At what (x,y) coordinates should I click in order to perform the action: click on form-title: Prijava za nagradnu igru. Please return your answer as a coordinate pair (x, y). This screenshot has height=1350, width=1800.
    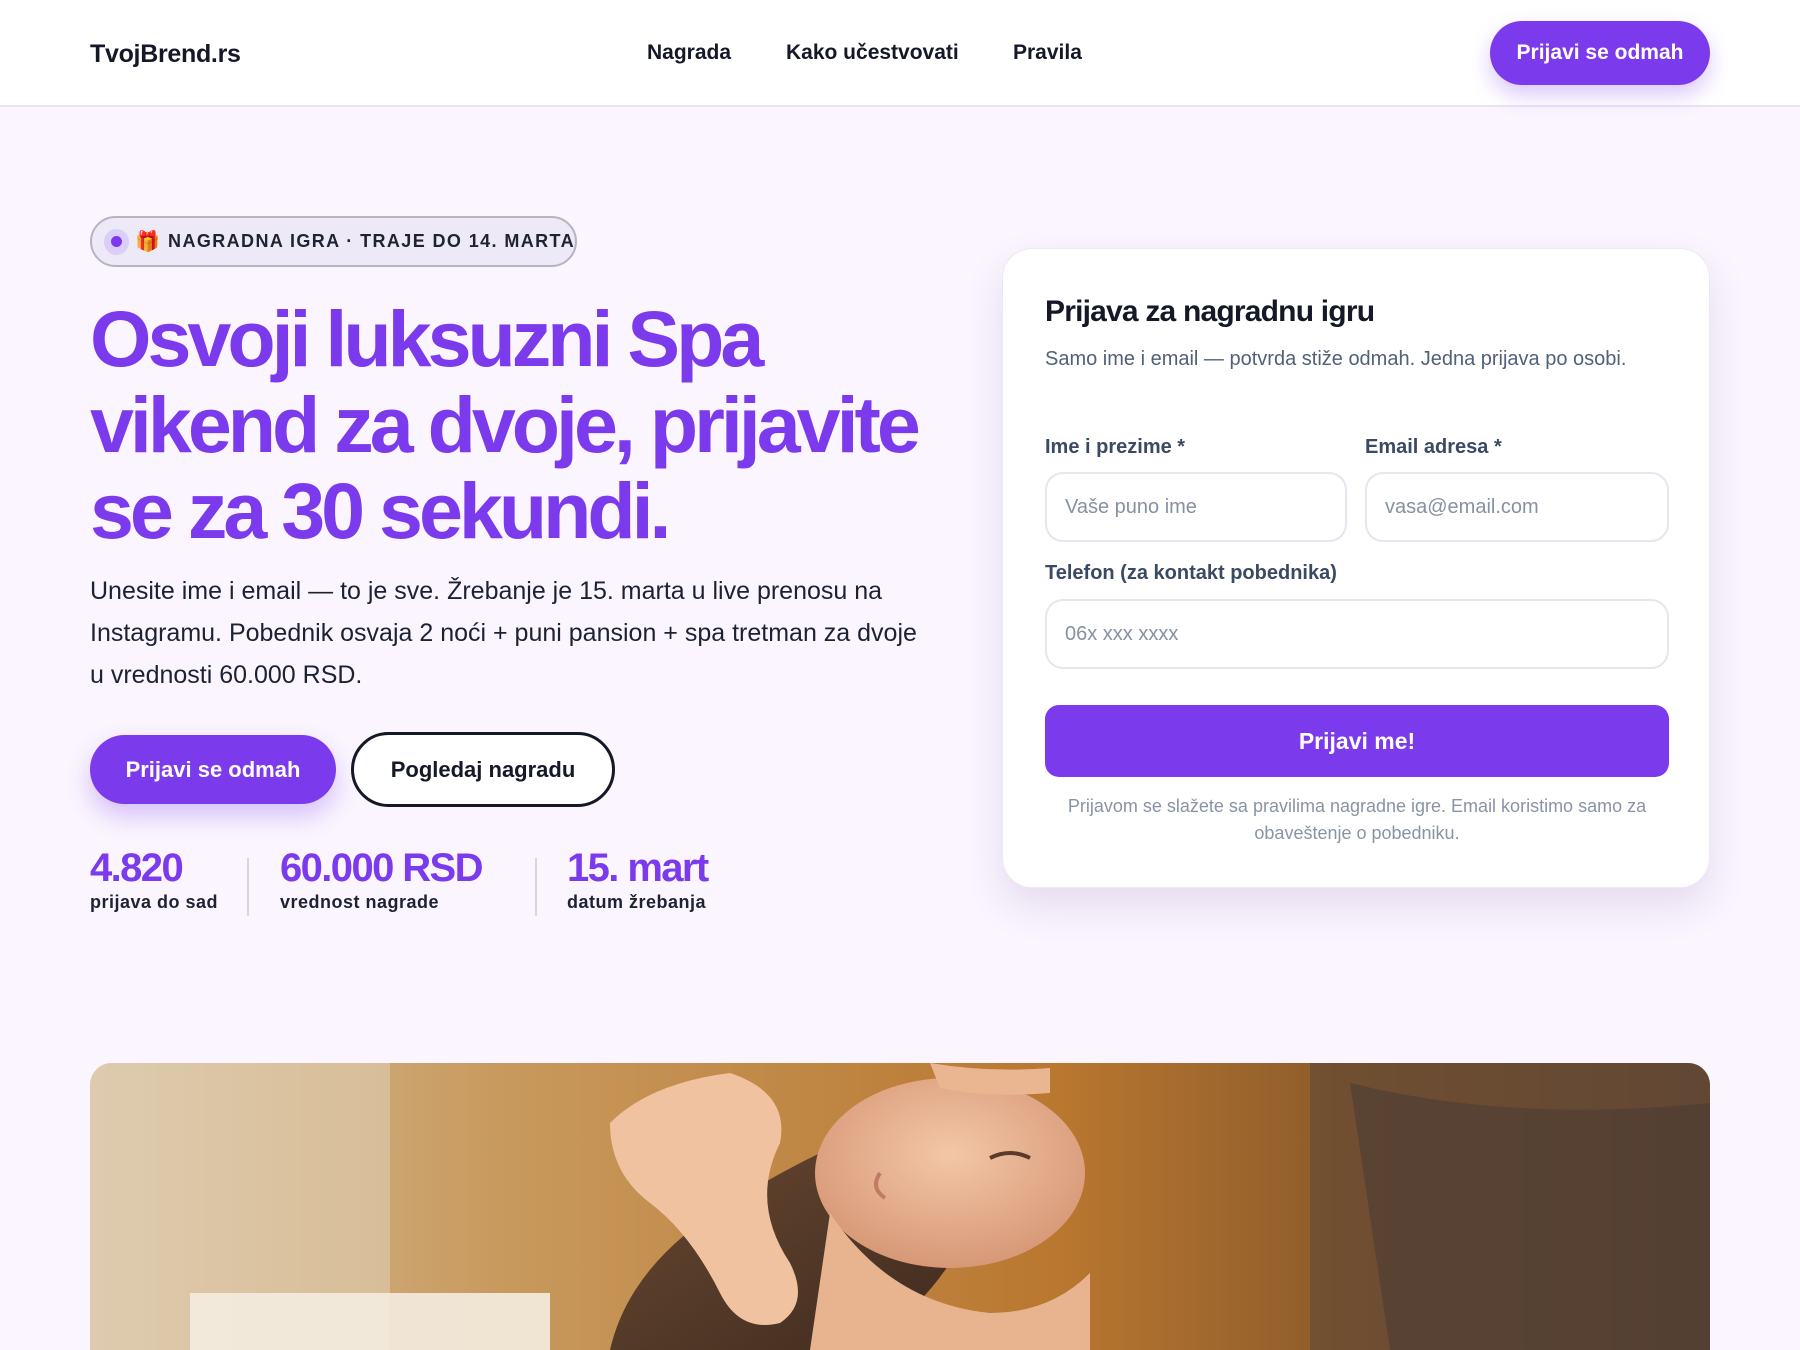
    Looking at the image, I should click on (1210, 311).